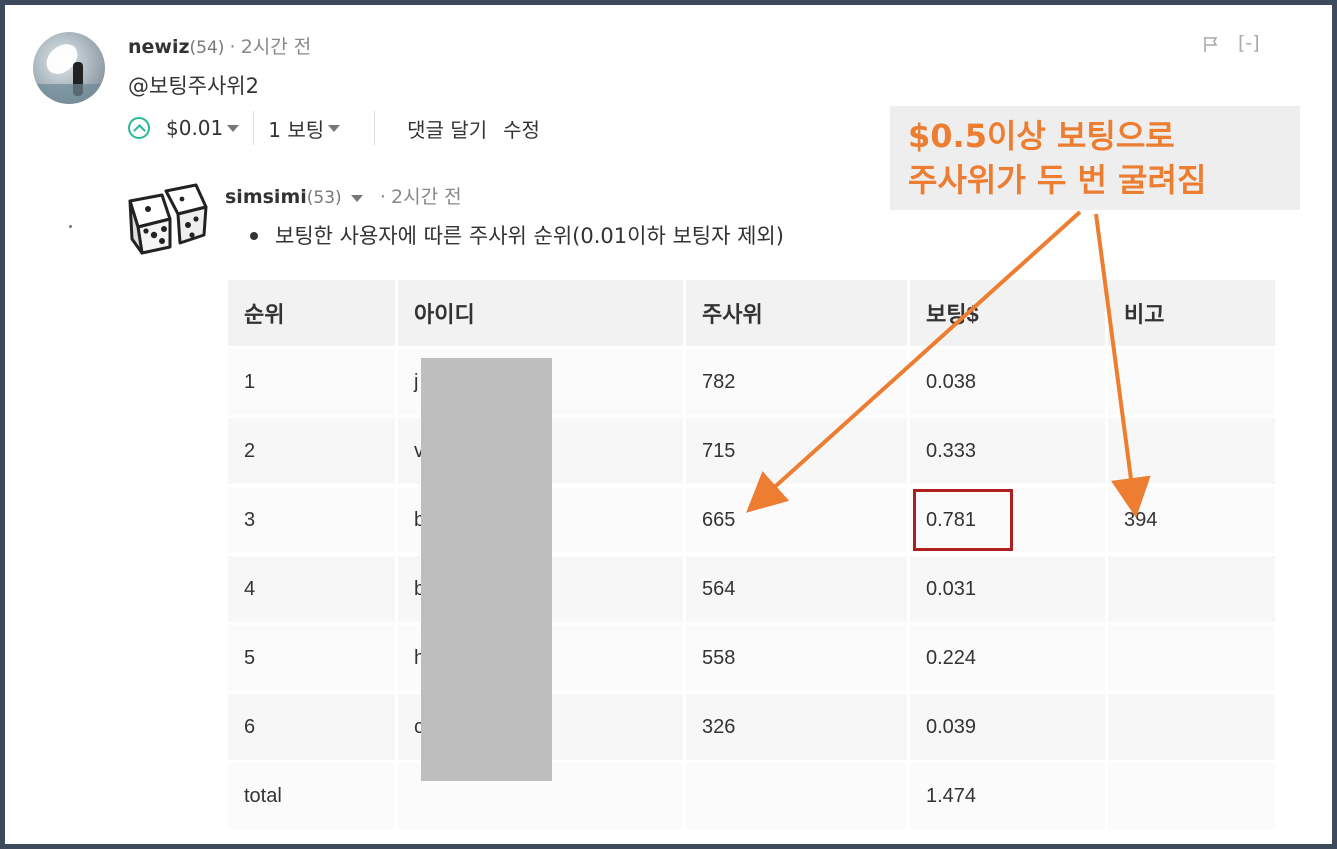 This screenshot has height=849, width=1337. I want to click on arrow-to-dice, so click(914, 361).